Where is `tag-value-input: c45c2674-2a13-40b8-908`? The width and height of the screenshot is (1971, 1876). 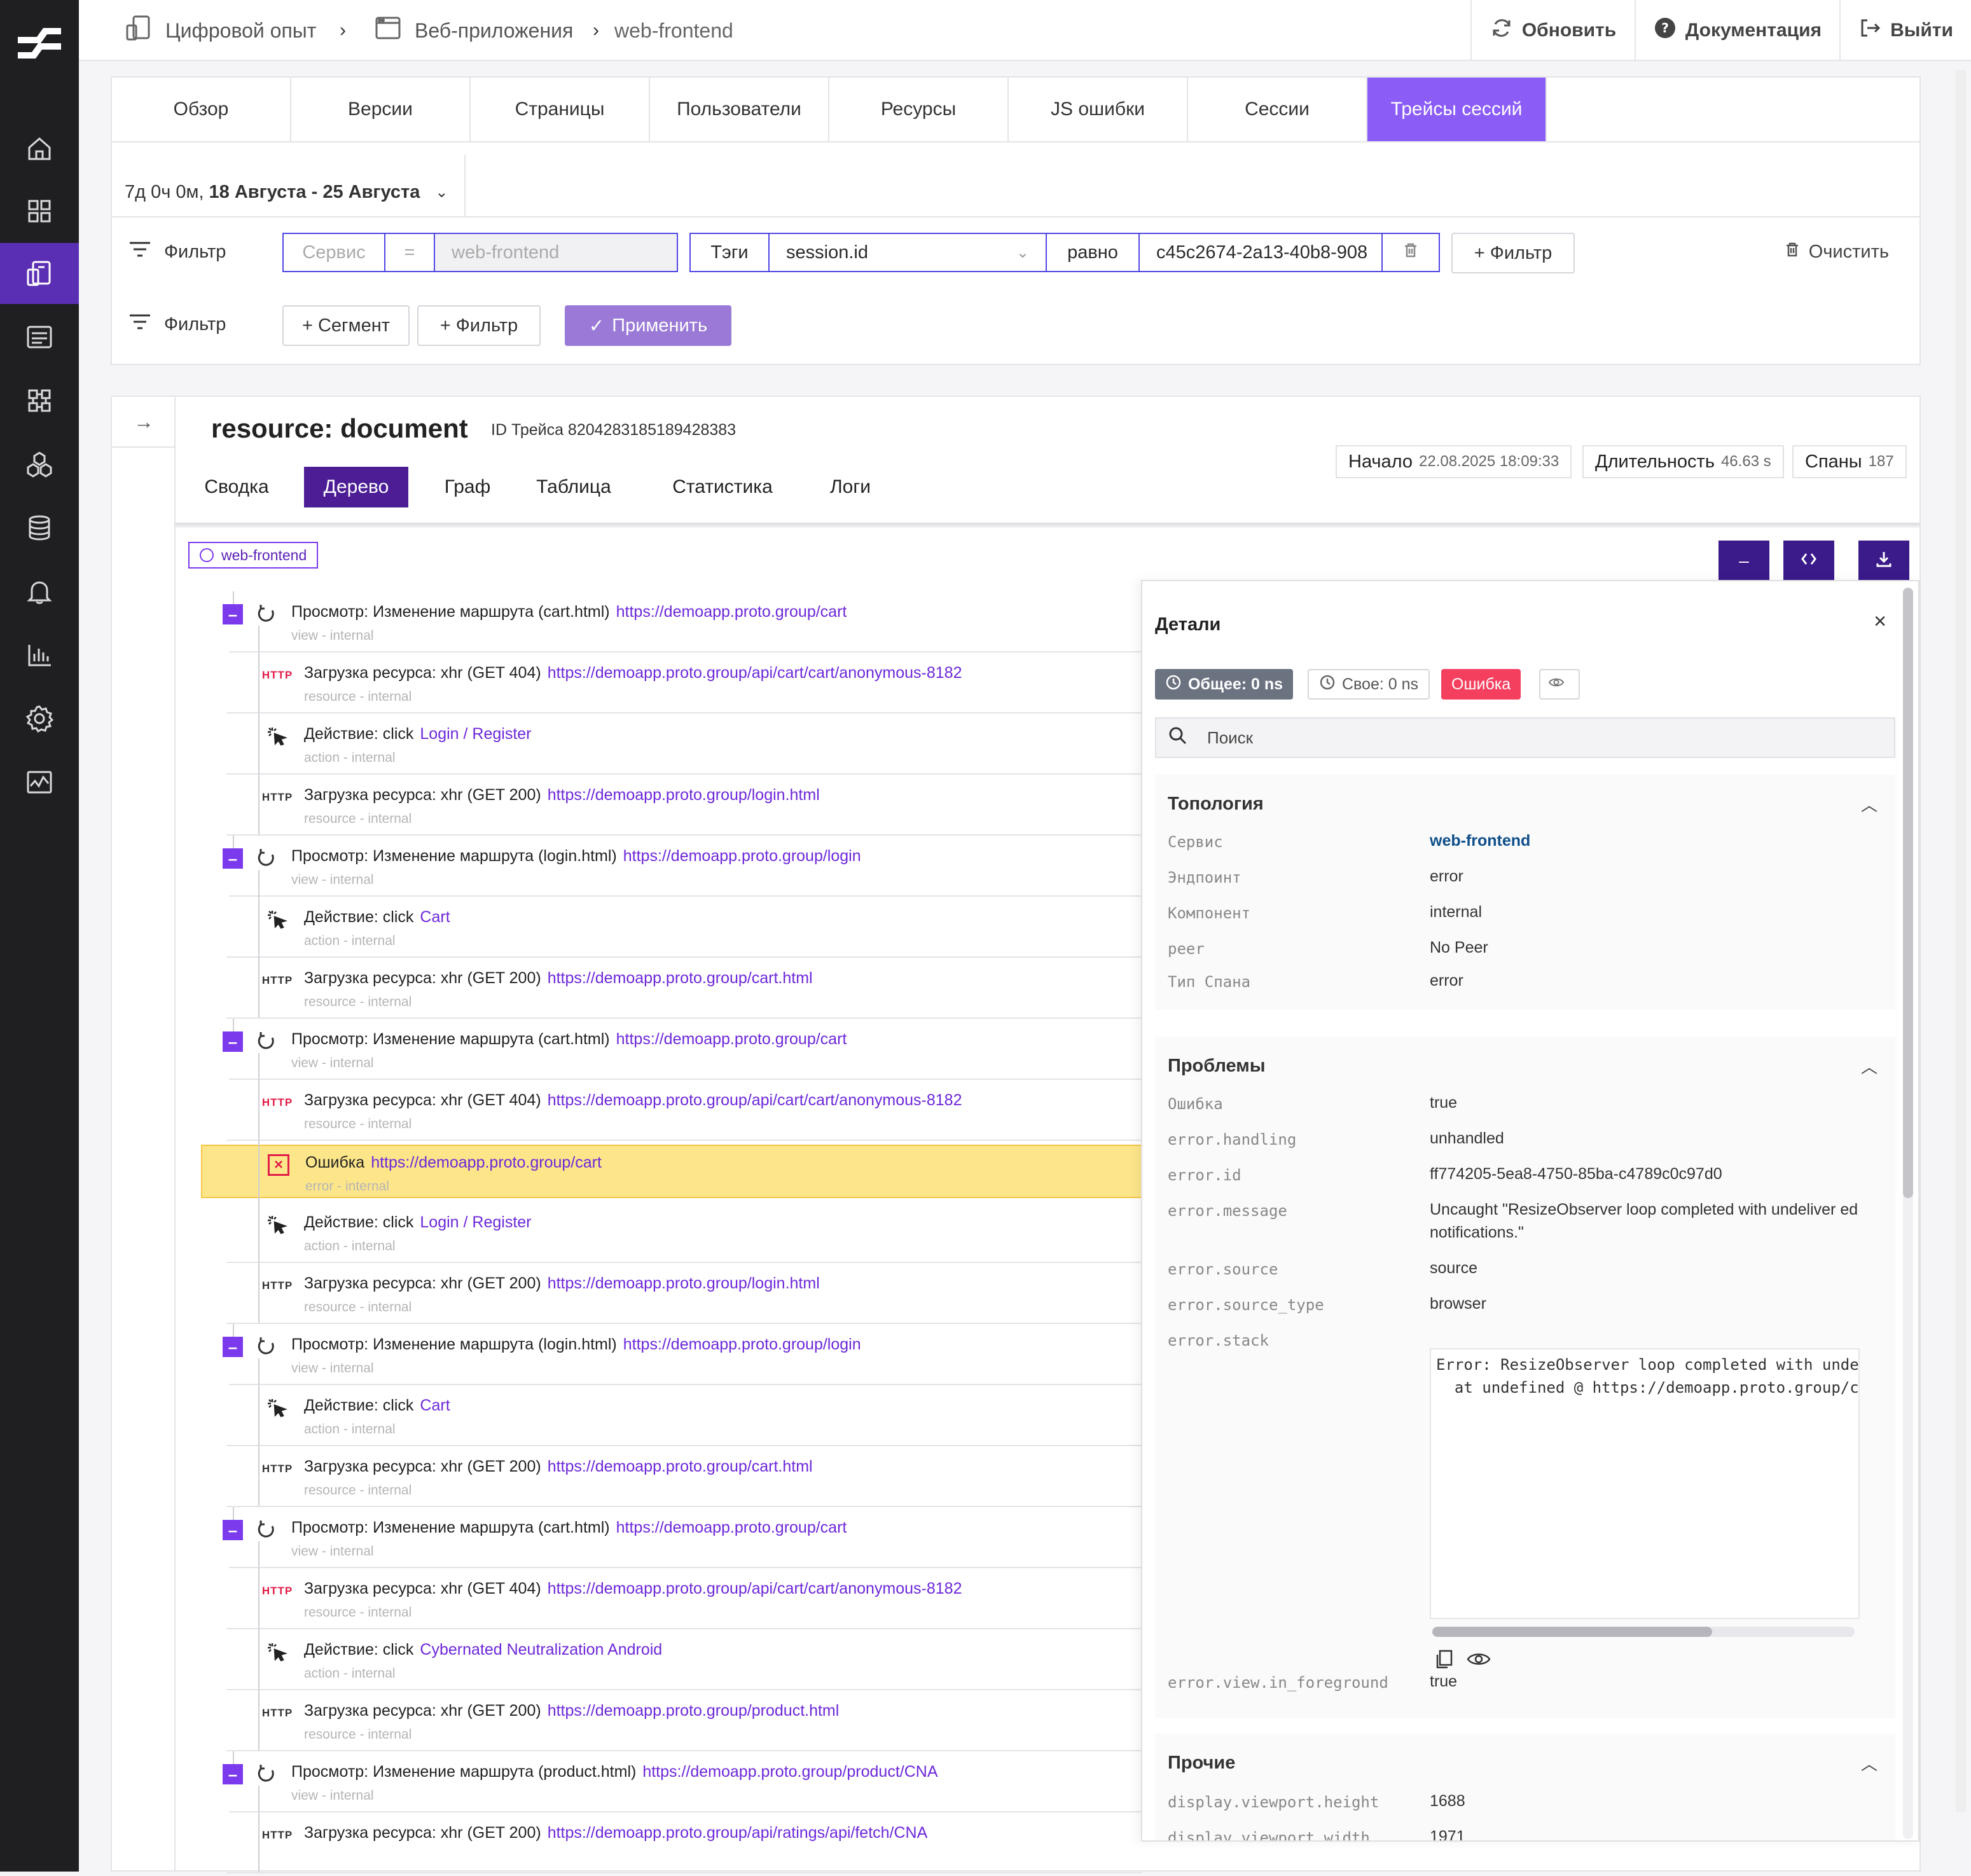
tag-value-input: c45c2674-2a13-40b8-908 is located at coordinates (1261, 252).